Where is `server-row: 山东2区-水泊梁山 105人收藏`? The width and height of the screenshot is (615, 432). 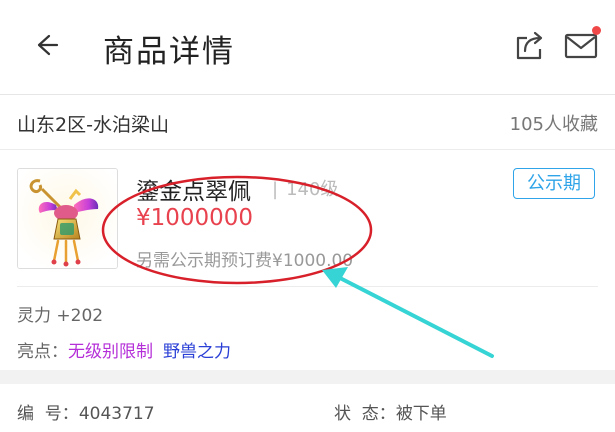
server-row: 山东2区-水泊梁山 105人收藏 is located at coordinates (307, 122).